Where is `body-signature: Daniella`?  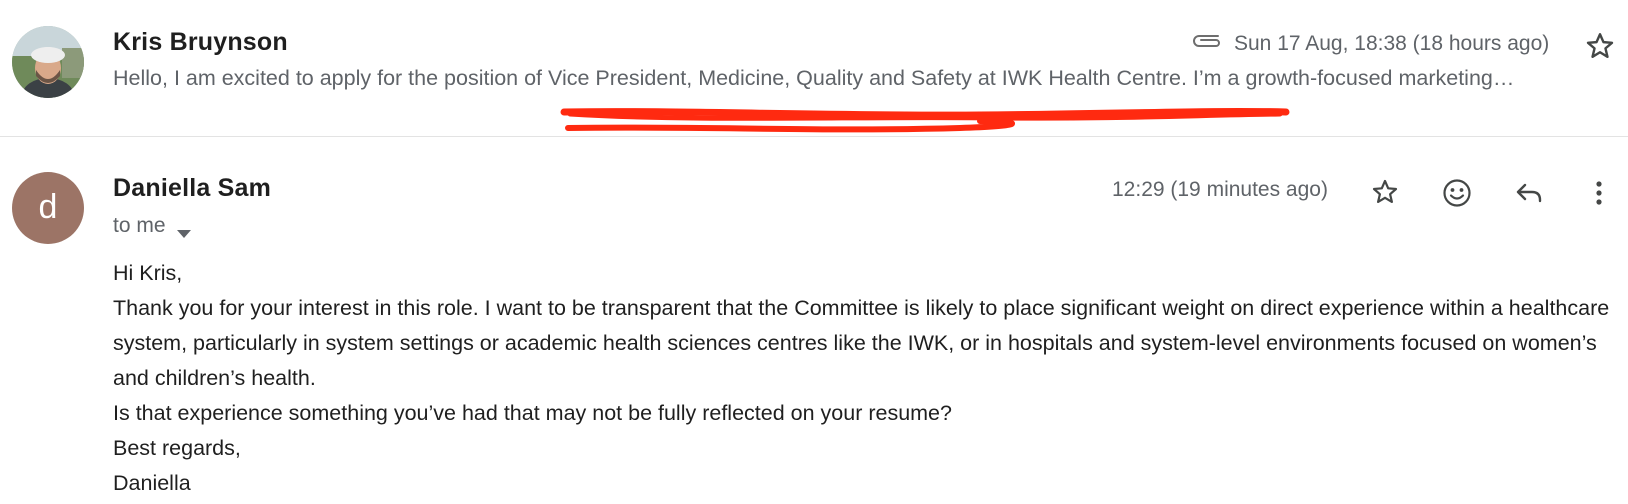 body-signature: Daniella is located at coordinates (152, 483).